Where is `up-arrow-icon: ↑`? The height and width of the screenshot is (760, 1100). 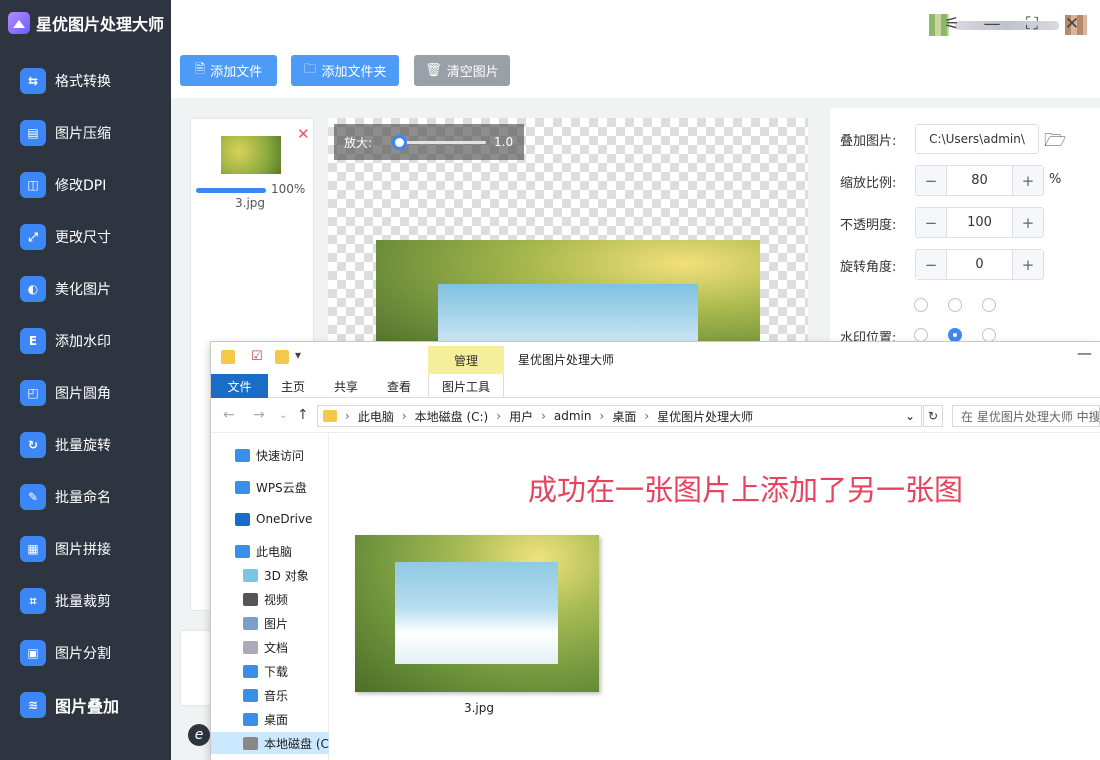
up-arrow-icon: ↑ is located at coordinates (303, 415).